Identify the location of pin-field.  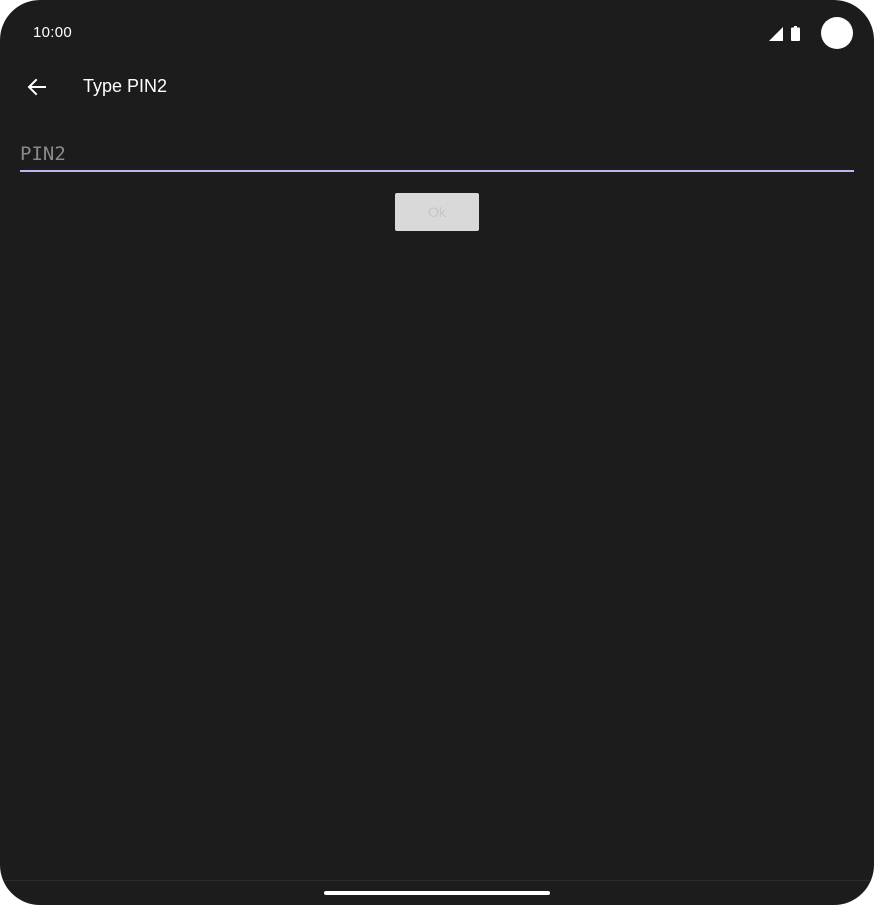
(437, 155).